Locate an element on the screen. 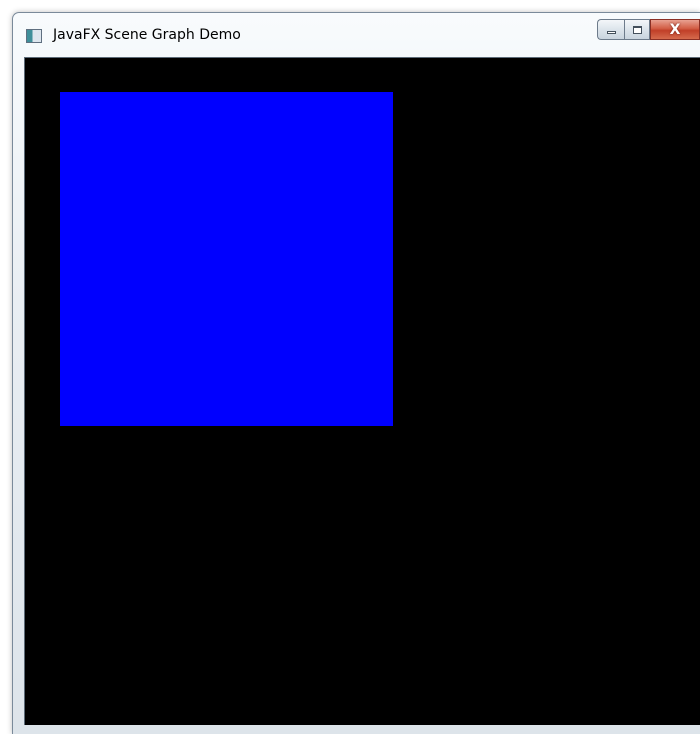 Image resolution: width=700 pixels, height=734 pixels. maximize-button is located at coordinates (637, 29).